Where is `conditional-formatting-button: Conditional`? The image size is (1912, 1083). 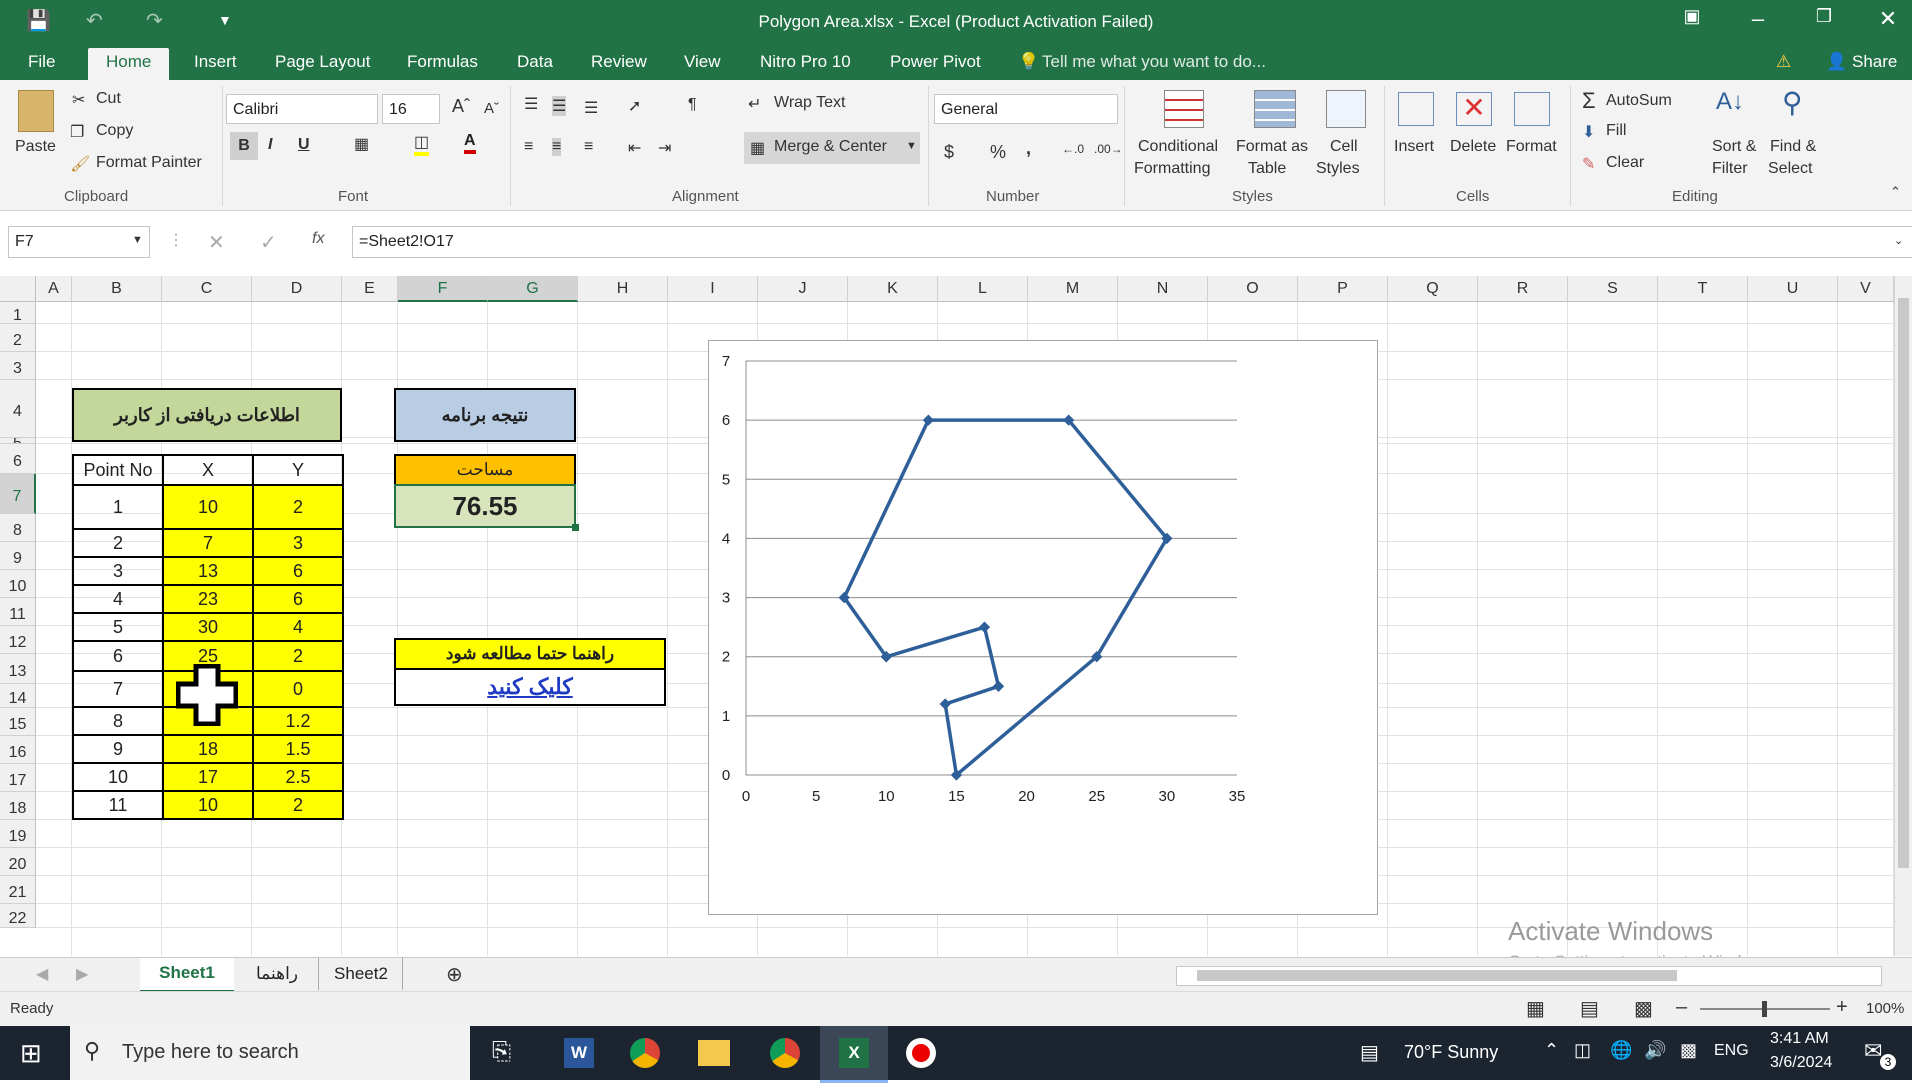 conditional-formatting-button: Conditional is located at coordinates (1178, 147).